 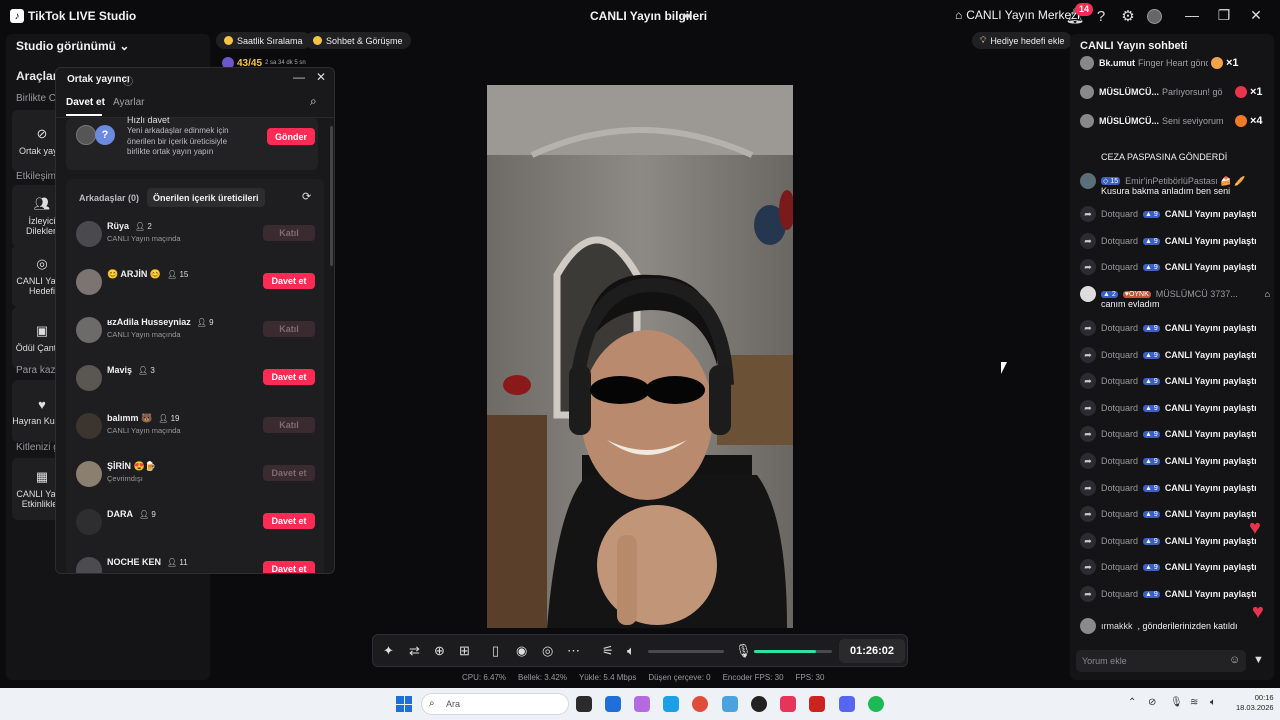 I want to click on spotify-icon, so click(x=876, y=704).